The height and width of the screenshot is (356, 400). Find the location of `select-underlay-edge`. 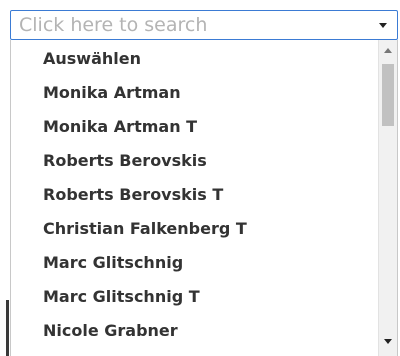

select-underlay-edge is located at coordinates (7, 328).